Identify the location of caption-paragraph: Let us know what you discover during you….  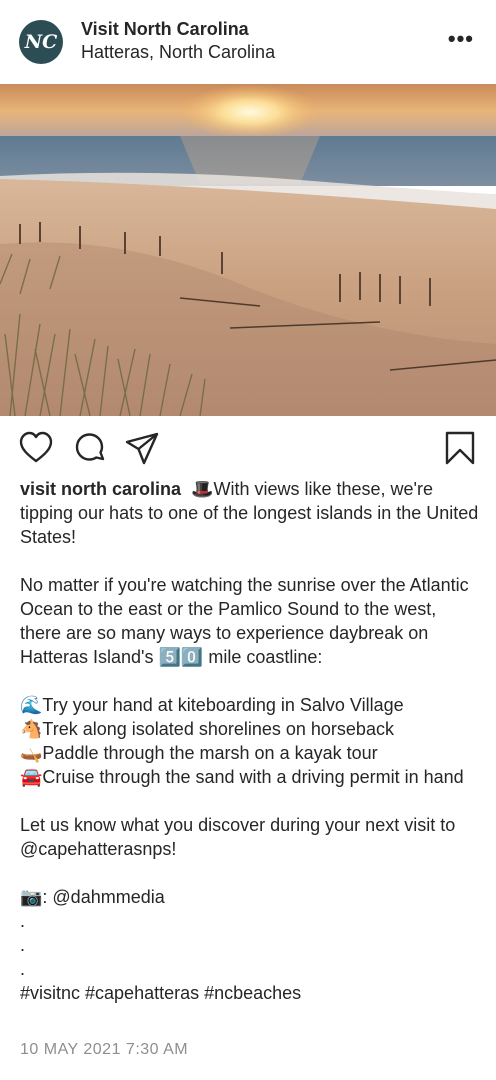
(238, 837).